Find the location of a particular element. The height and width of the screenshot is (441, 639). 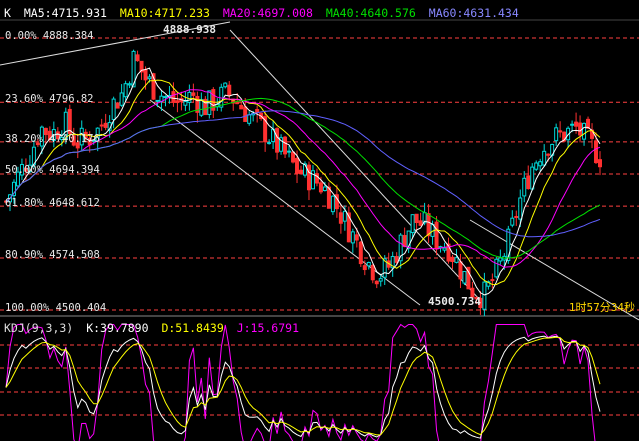

high-price-marker: 4888.938 is located at coordinates (189, 29).